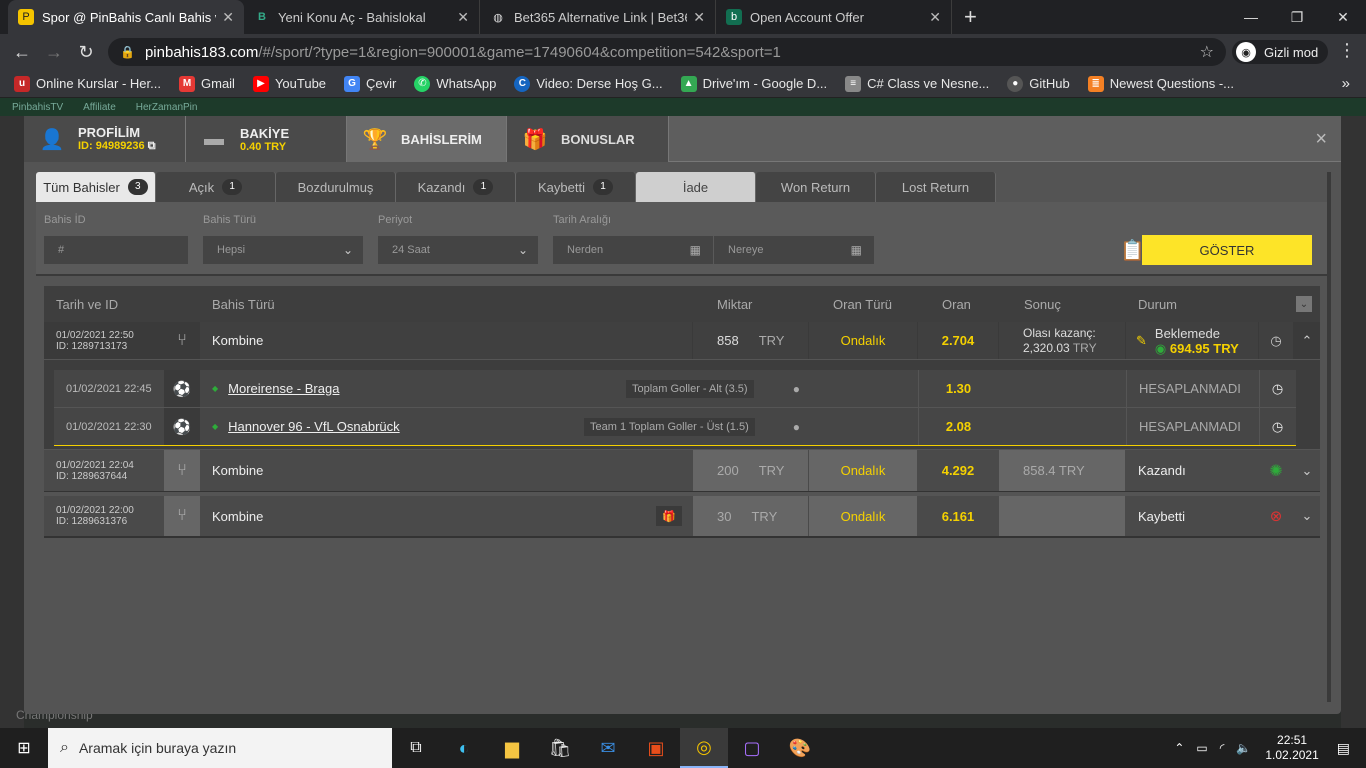 This screenshot has height=768, width=1366. I want to click on notifications-icon: ▤, so click(1343, 748).